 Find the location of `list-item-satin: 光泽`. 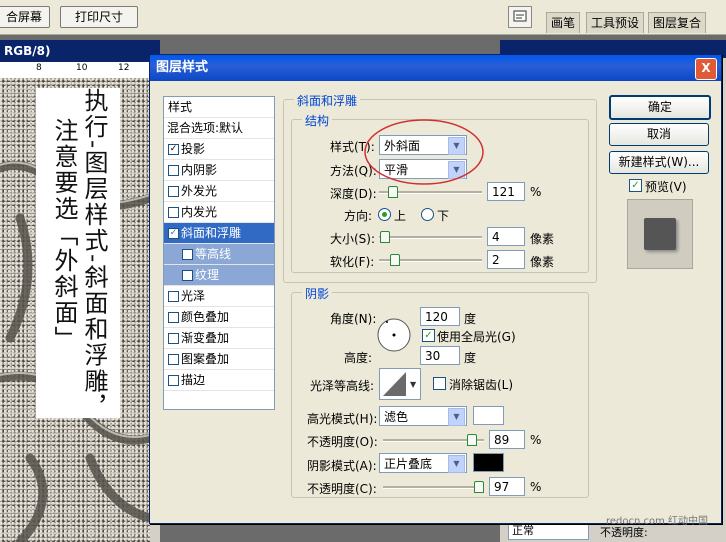

list-item-satin: 光泽 is located at coordinates (219, 296).